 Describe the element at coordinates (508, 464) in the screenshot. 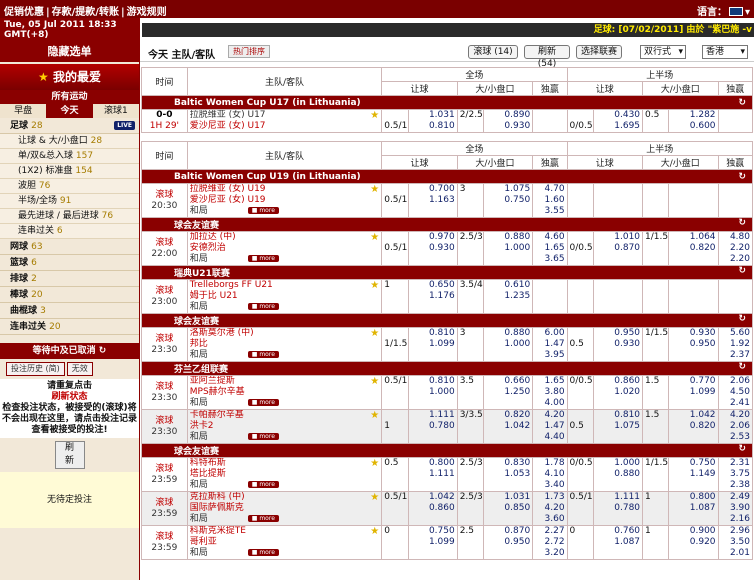

I see `over-under-odds-value: 0.830` at that location.